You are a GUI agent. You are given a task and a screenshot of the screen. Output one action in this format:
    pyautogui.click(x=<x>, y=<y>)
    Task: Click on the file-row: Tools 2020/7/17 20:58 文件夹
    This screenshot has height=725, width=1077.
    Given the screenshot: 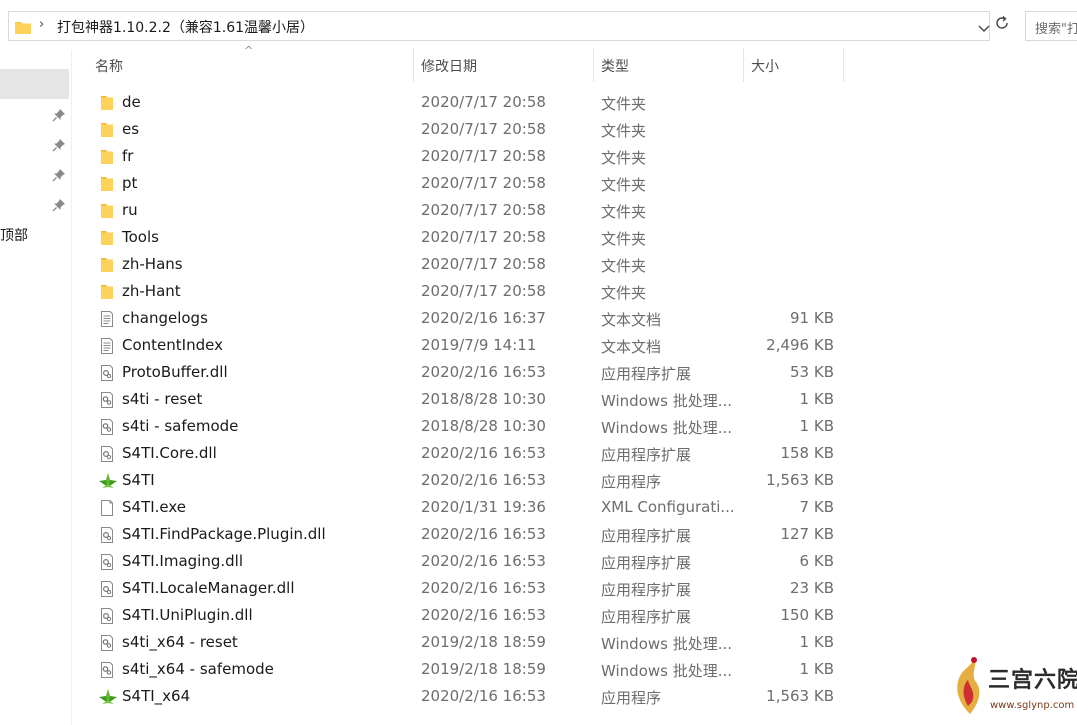 What is the action you would take?
    pyautogui.click(x=468, y=237)
    